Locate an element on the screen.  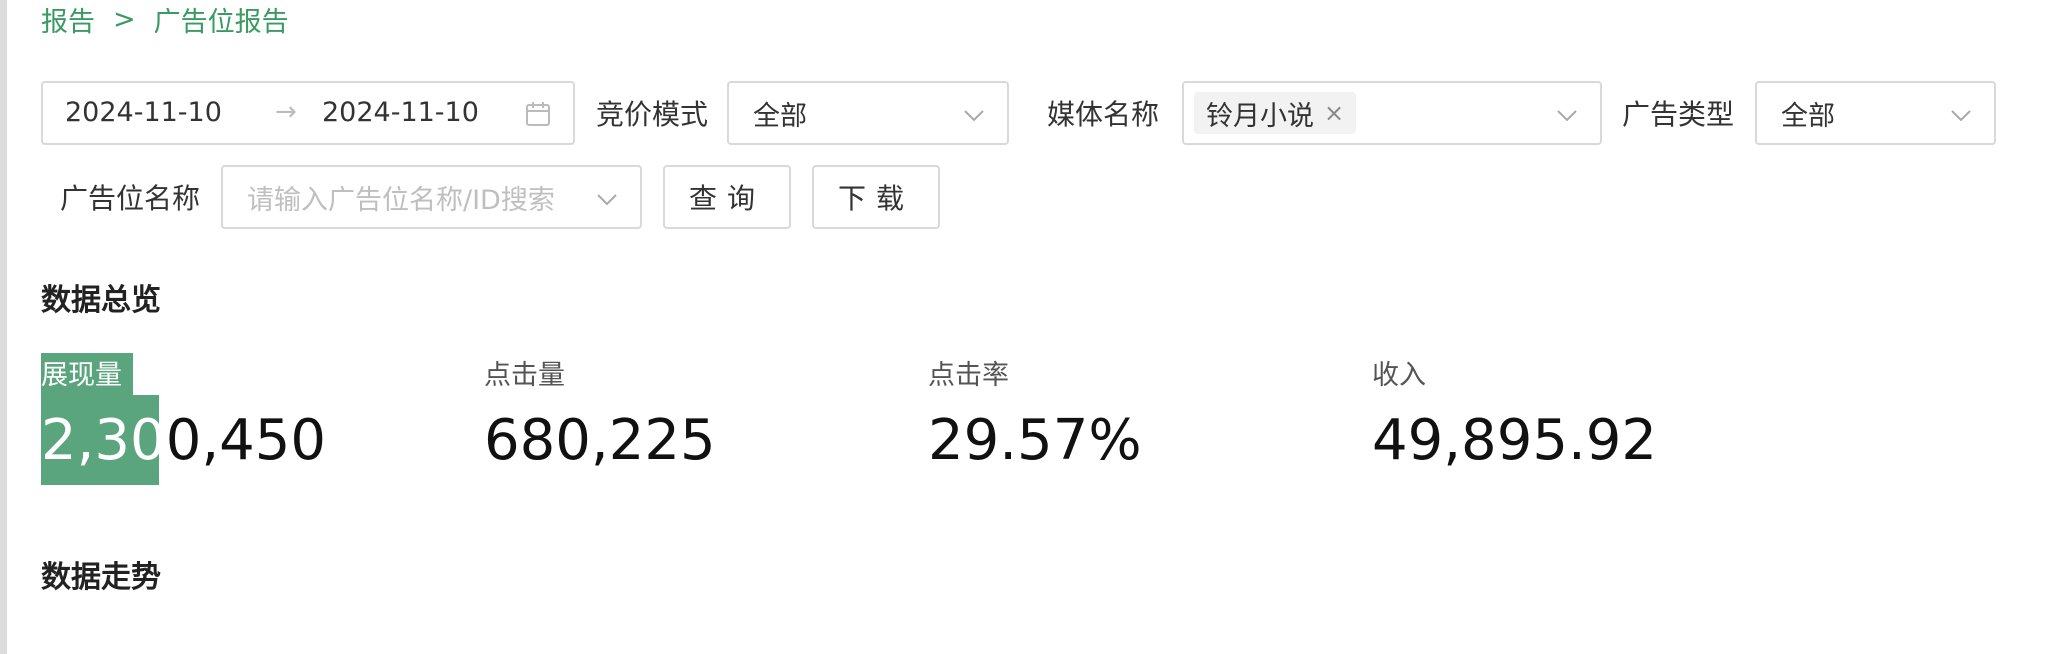
overview-title: 数据总览 is located at coordinates (101, 300).